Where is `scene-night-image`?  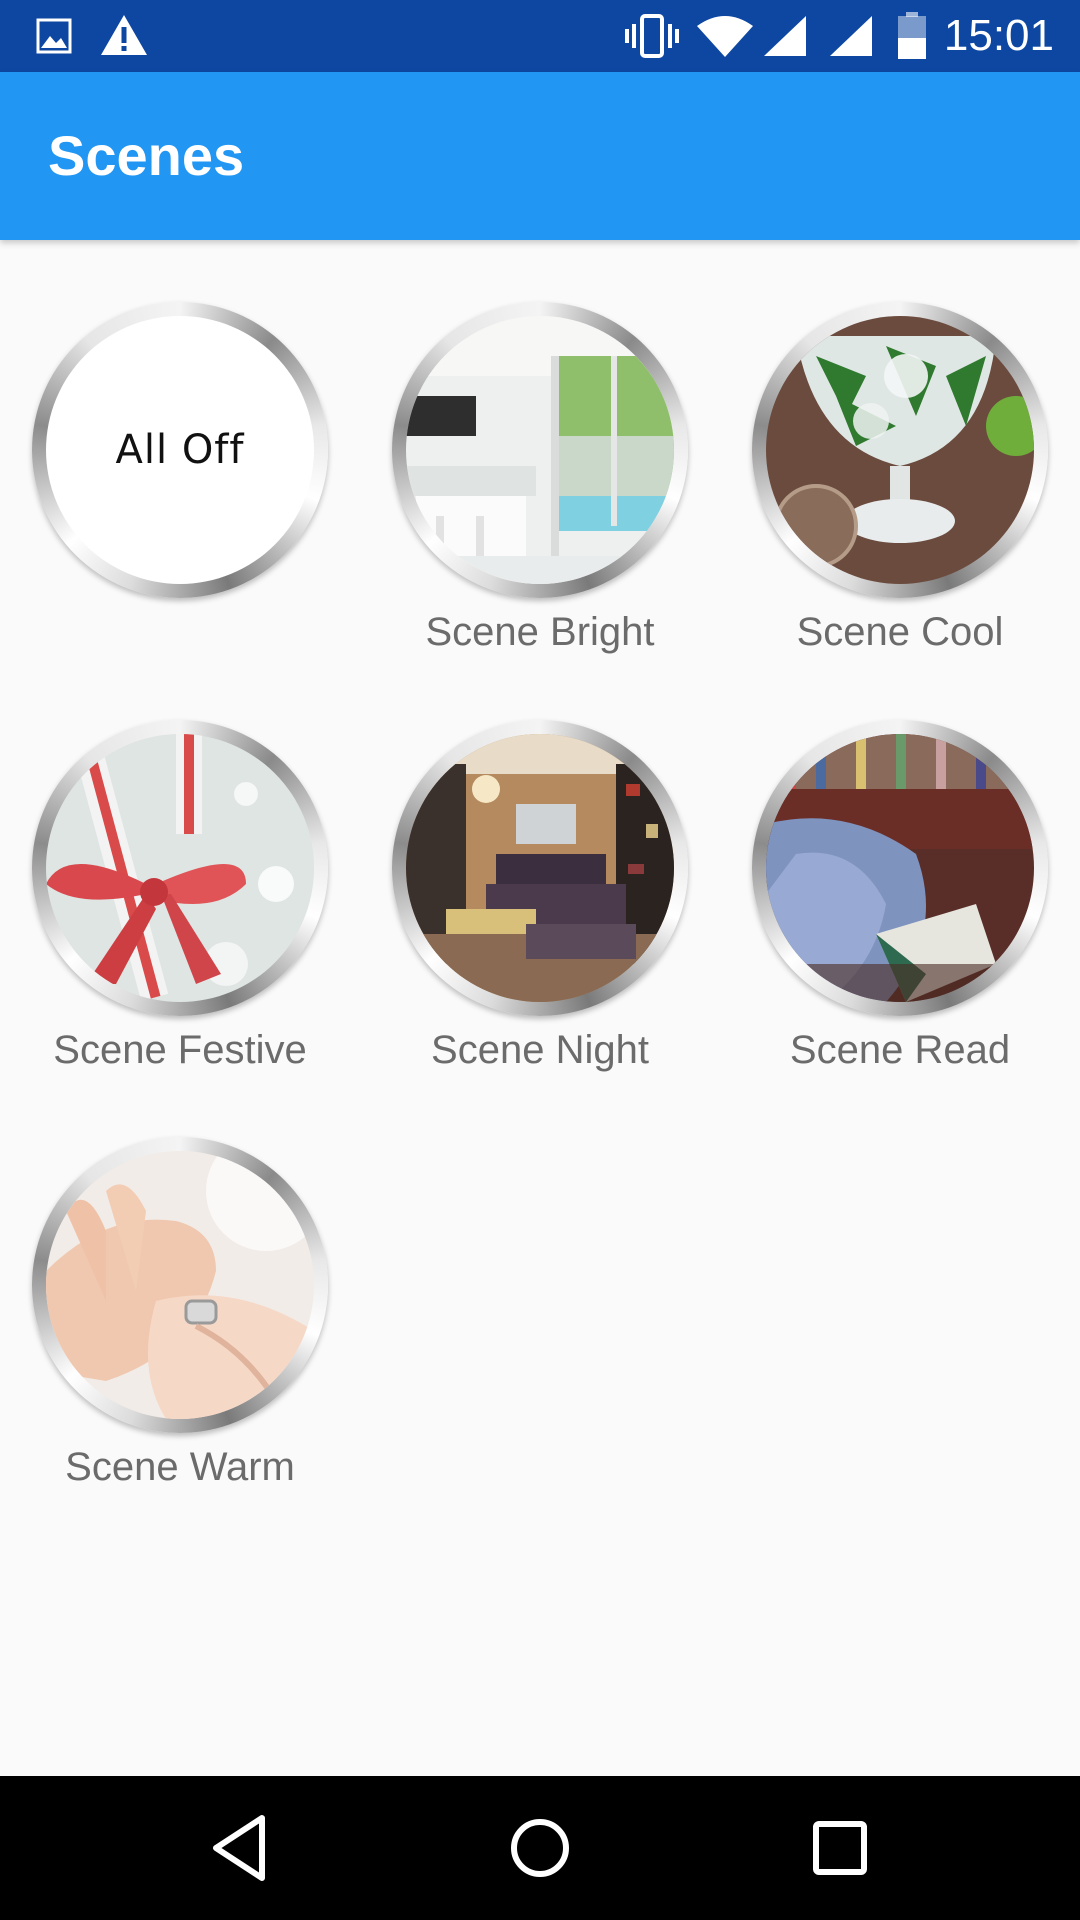
scene-night-image is located at coordinates (540, 868).